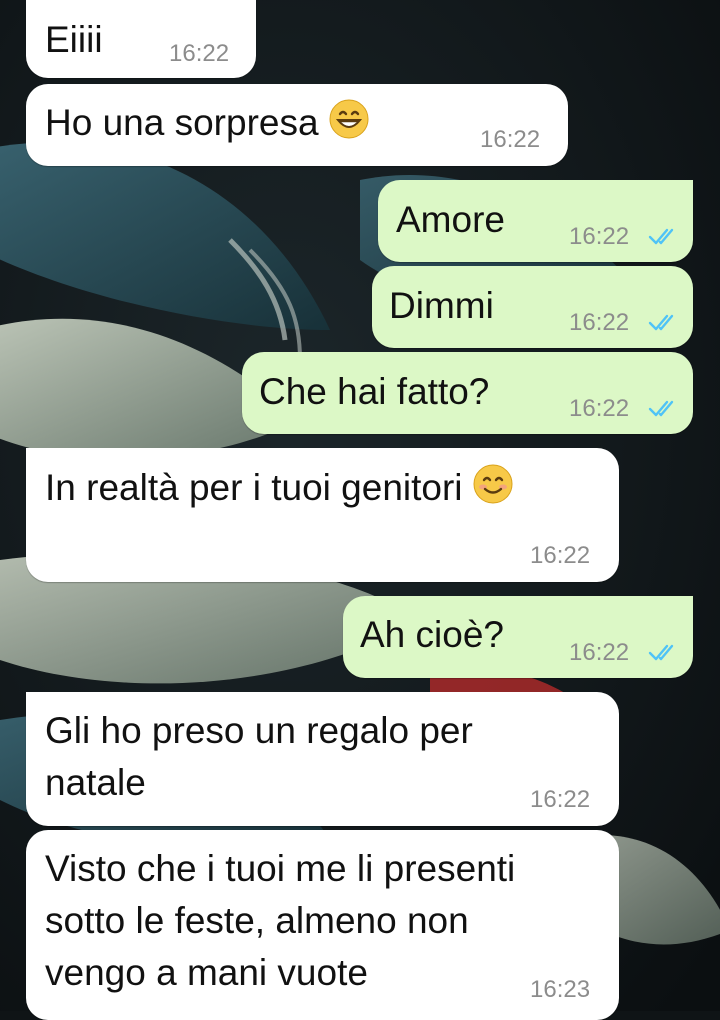 The height and width of the screenshot is (1020, 720). Describe the element at coordinates (74, 39) in the screenshot. I see `message-text: Eiiii` at that location.